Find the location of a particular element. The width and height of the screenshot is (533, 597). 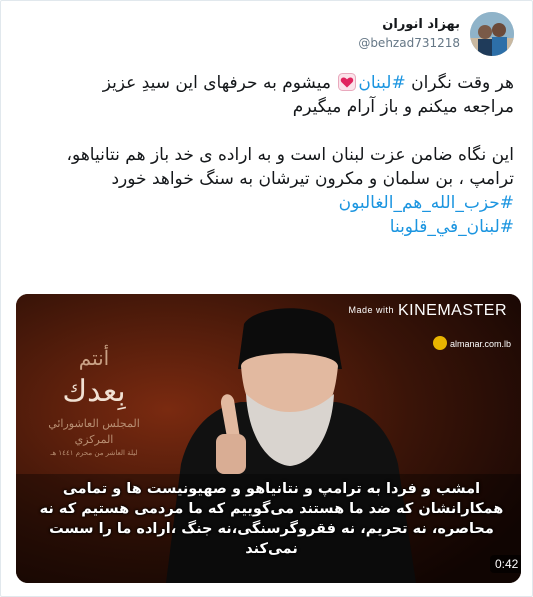

tweet-text-part: هر وقت نگران is located at coordinates (459, 83).